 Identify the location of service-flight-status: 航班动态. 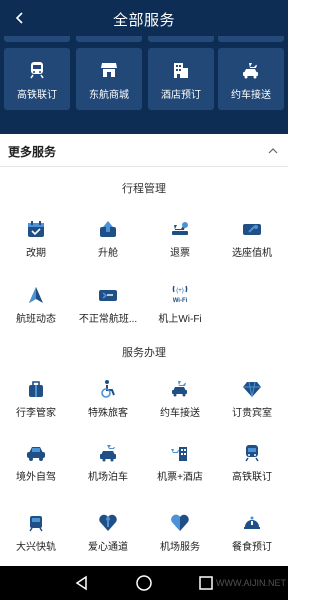
(36, 309).